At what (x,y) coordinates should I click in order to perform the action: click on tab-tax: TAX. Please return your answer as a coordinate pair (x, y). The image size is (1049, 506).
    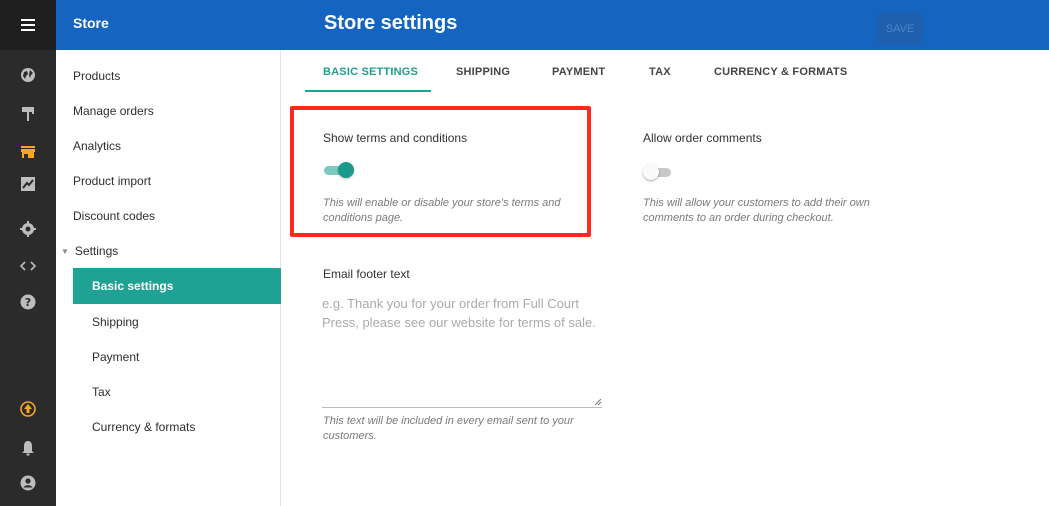
    Looking at the image, I should click on (660, 72).